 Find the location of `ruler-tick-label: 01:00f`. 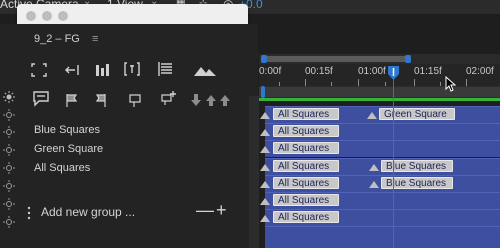

ruler-tick-label: 01:00f is located at coordinates (372, 71).